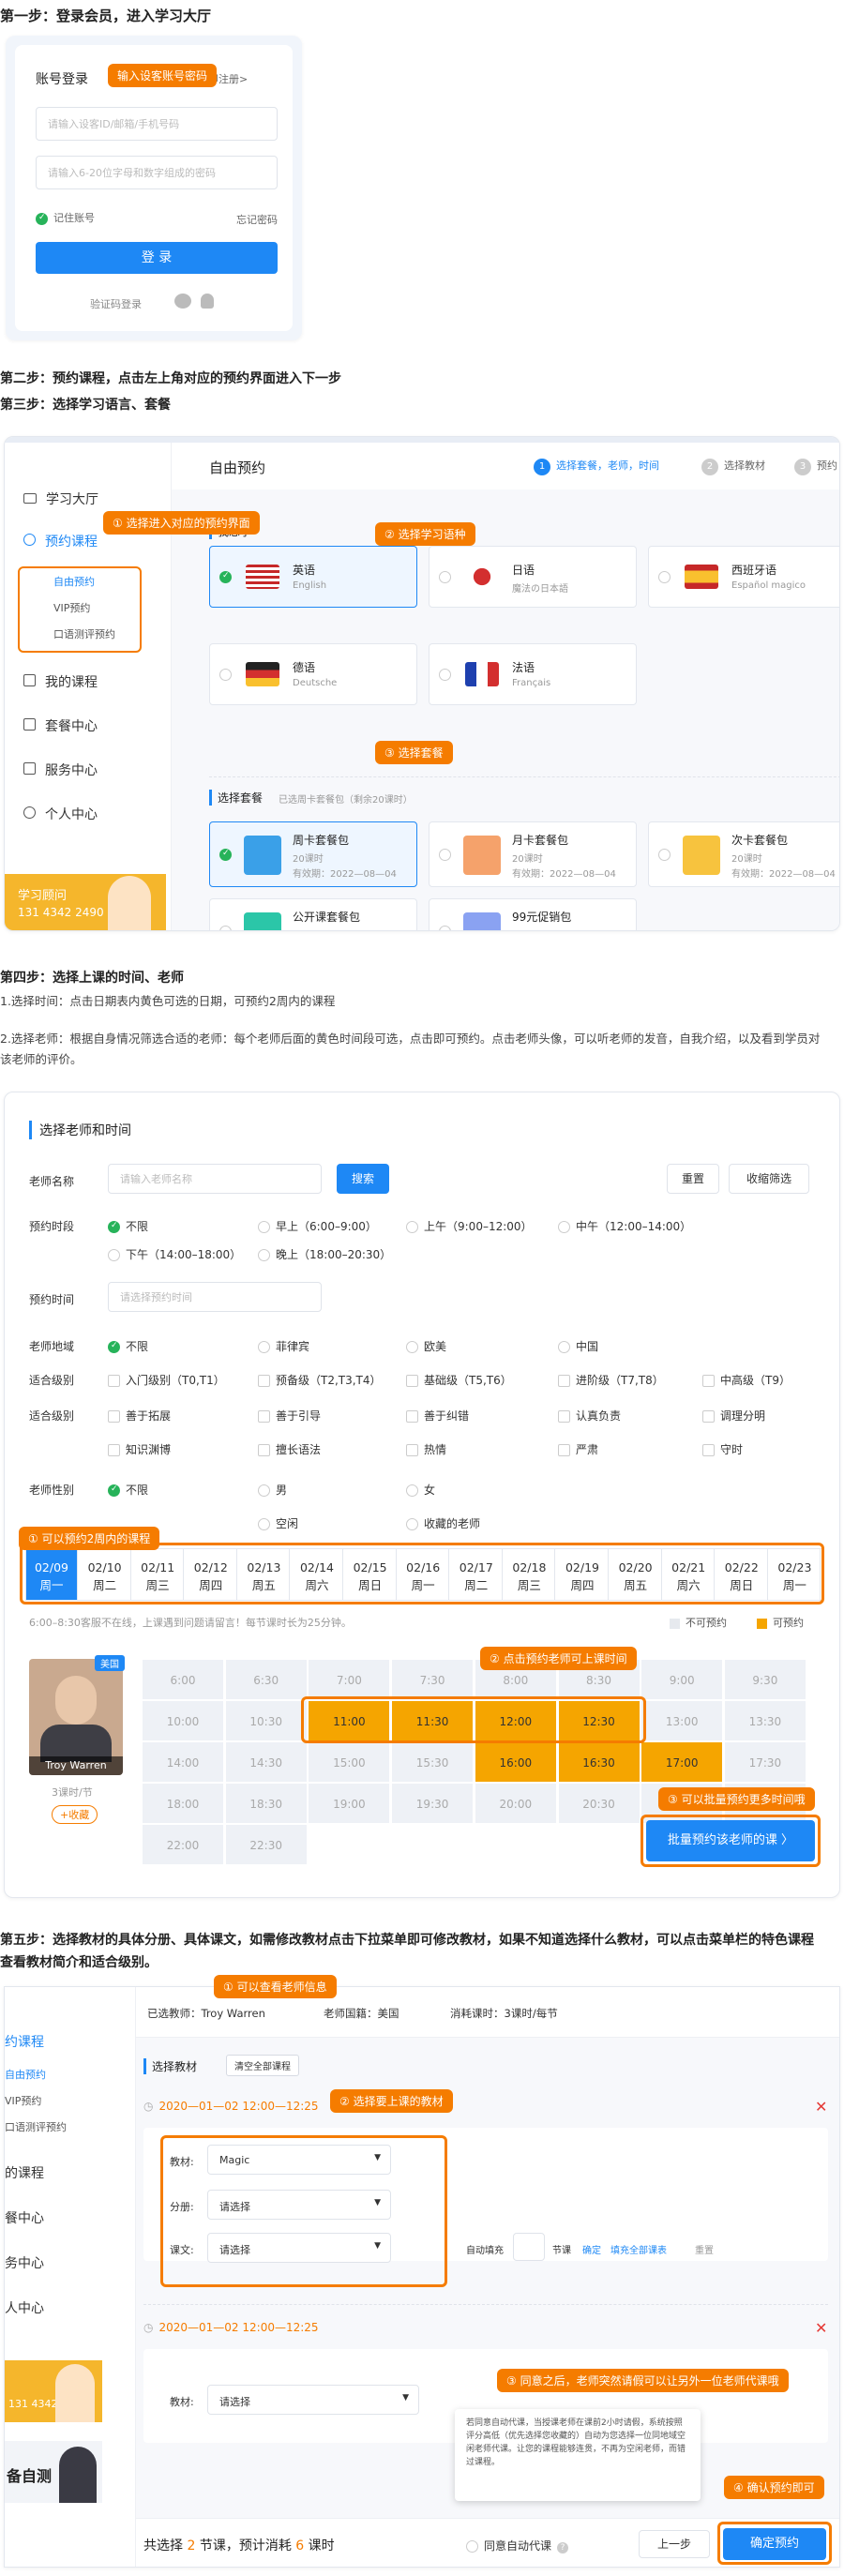 This screenshot has height=2576, width=844. What do you see at coordinates (24, 2041) in the screenshot?
I see `sidebar-item-booking: 约课程` at bounding box center [24, 2041].